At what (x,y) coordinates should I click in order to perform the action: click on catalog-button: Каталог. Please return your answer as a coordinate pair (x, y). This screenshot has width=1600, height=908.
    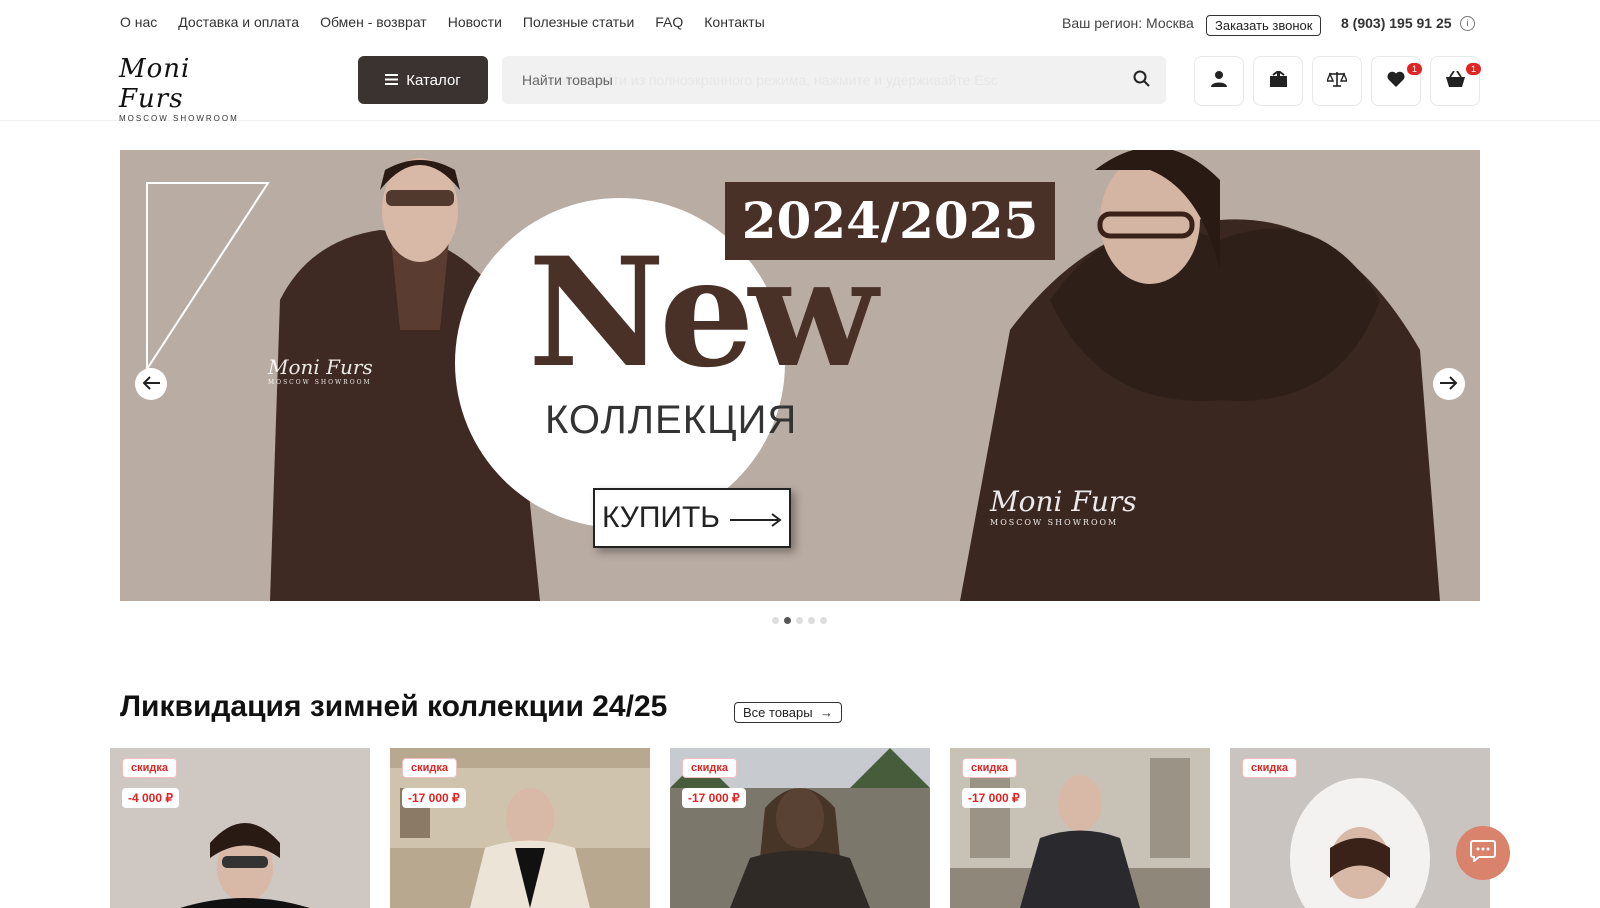
    Looking at the image, I should click on (423, 80).